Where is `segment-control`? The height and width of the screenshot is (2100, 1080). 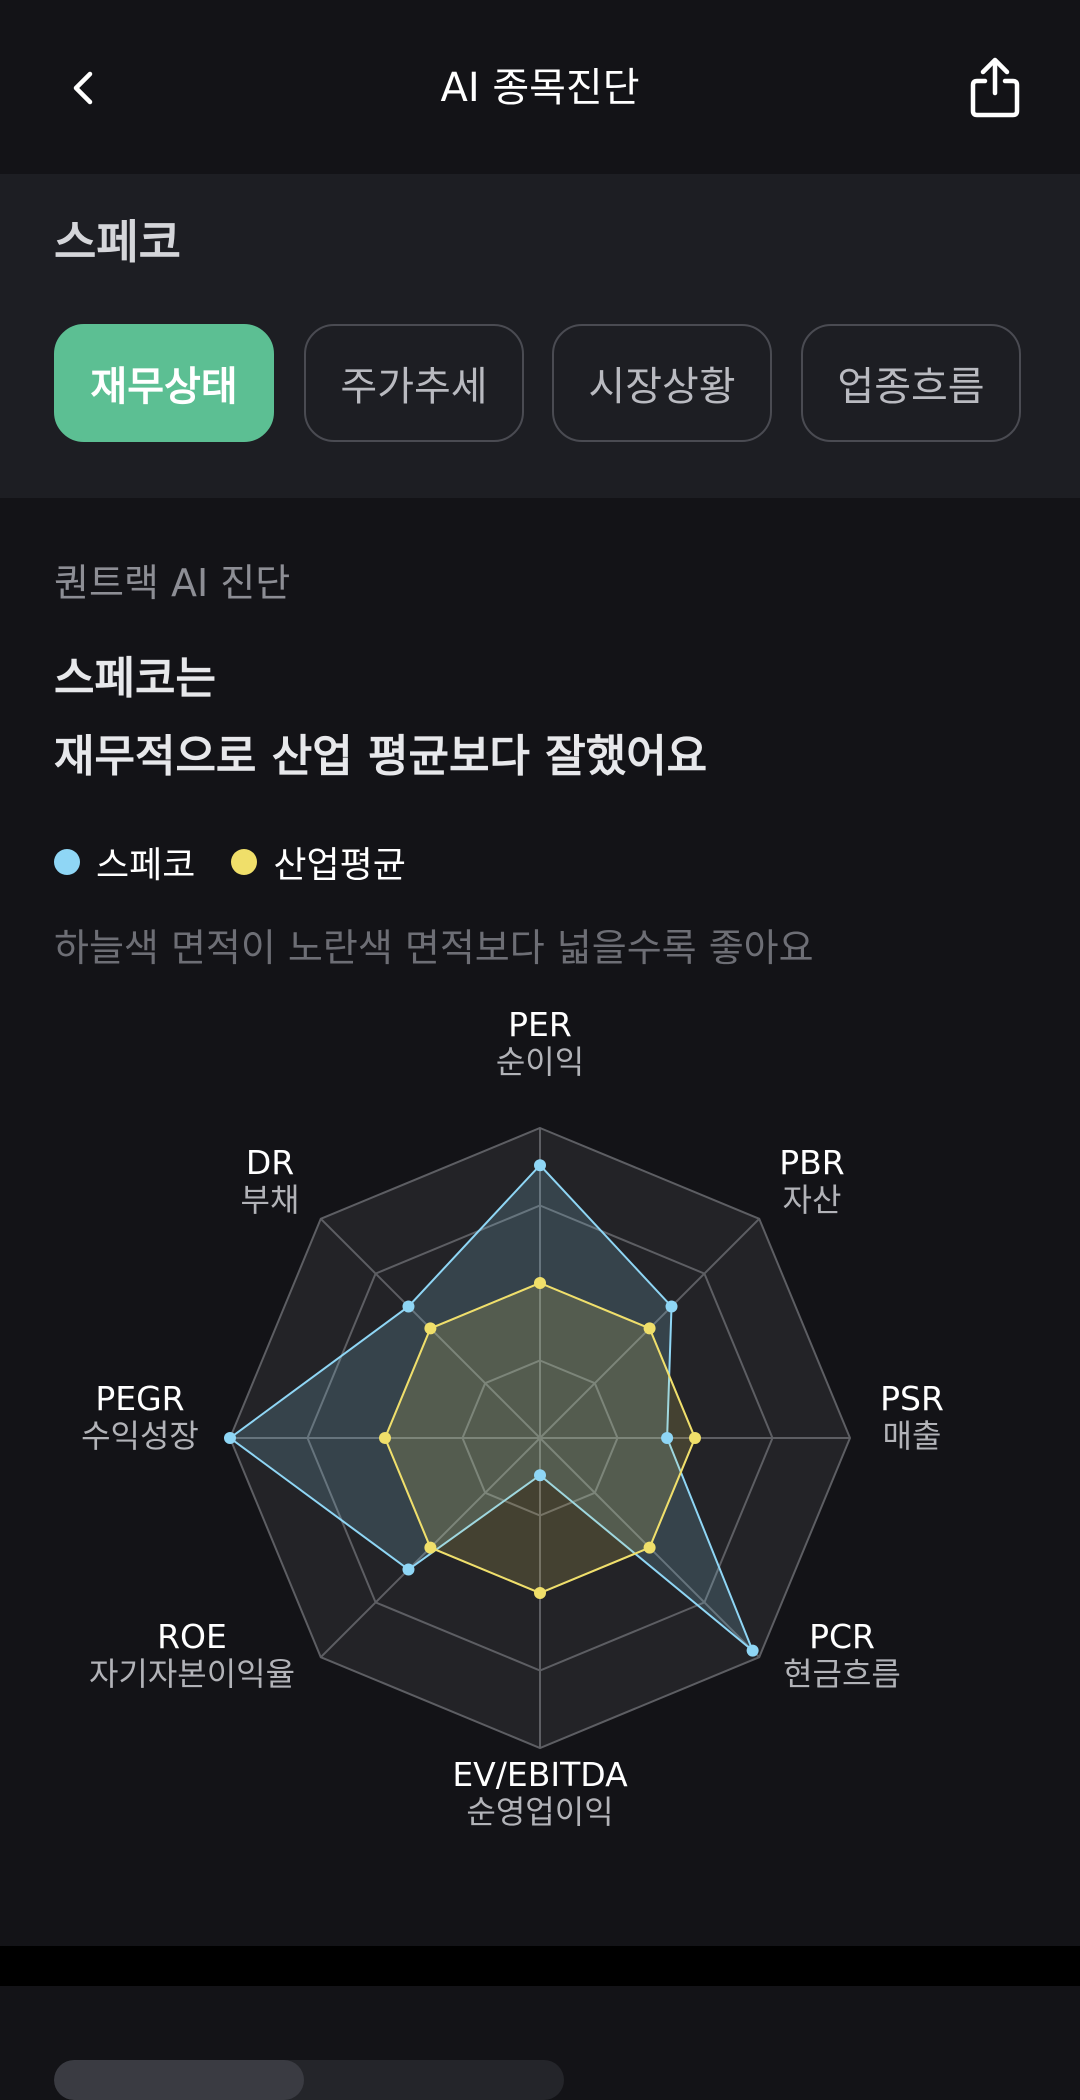 segment-control is located at coordinates (309, 2080).